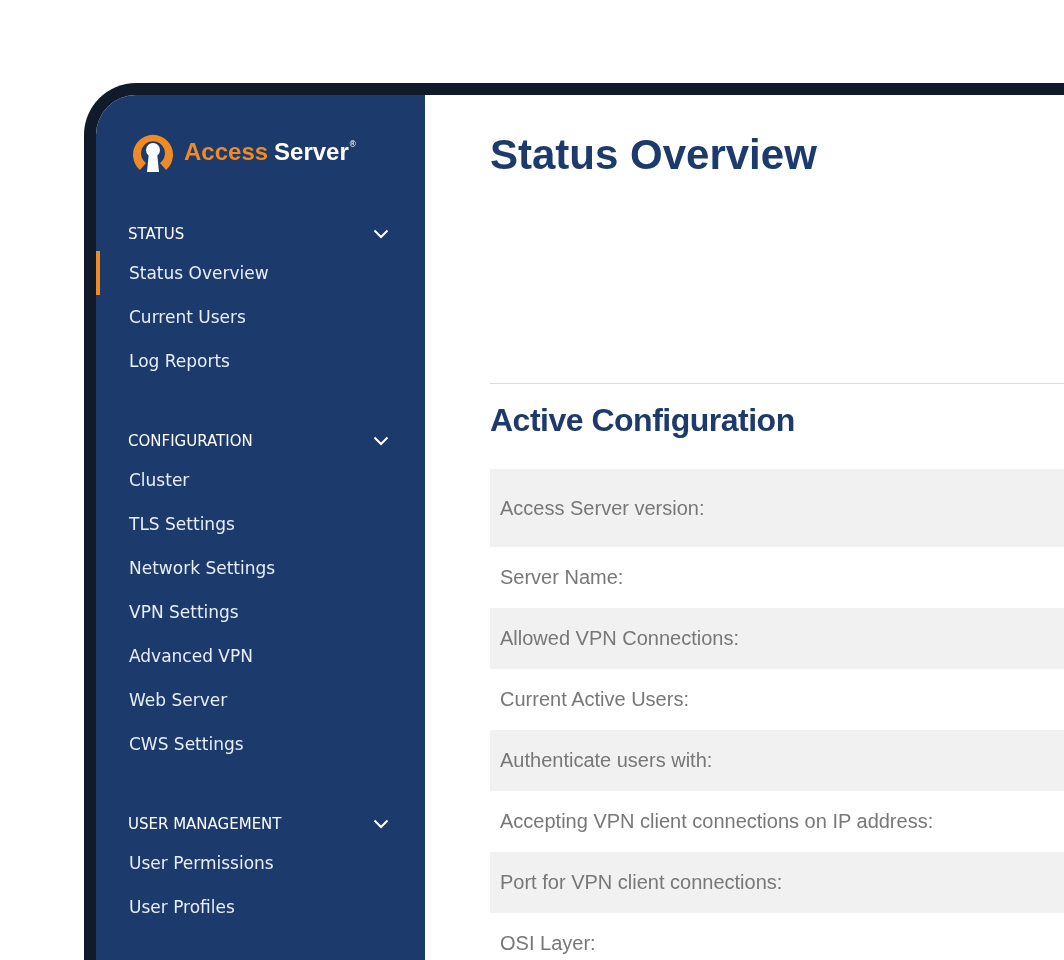  I want to click on nav-link: CWS Settings, so click(260, 744).